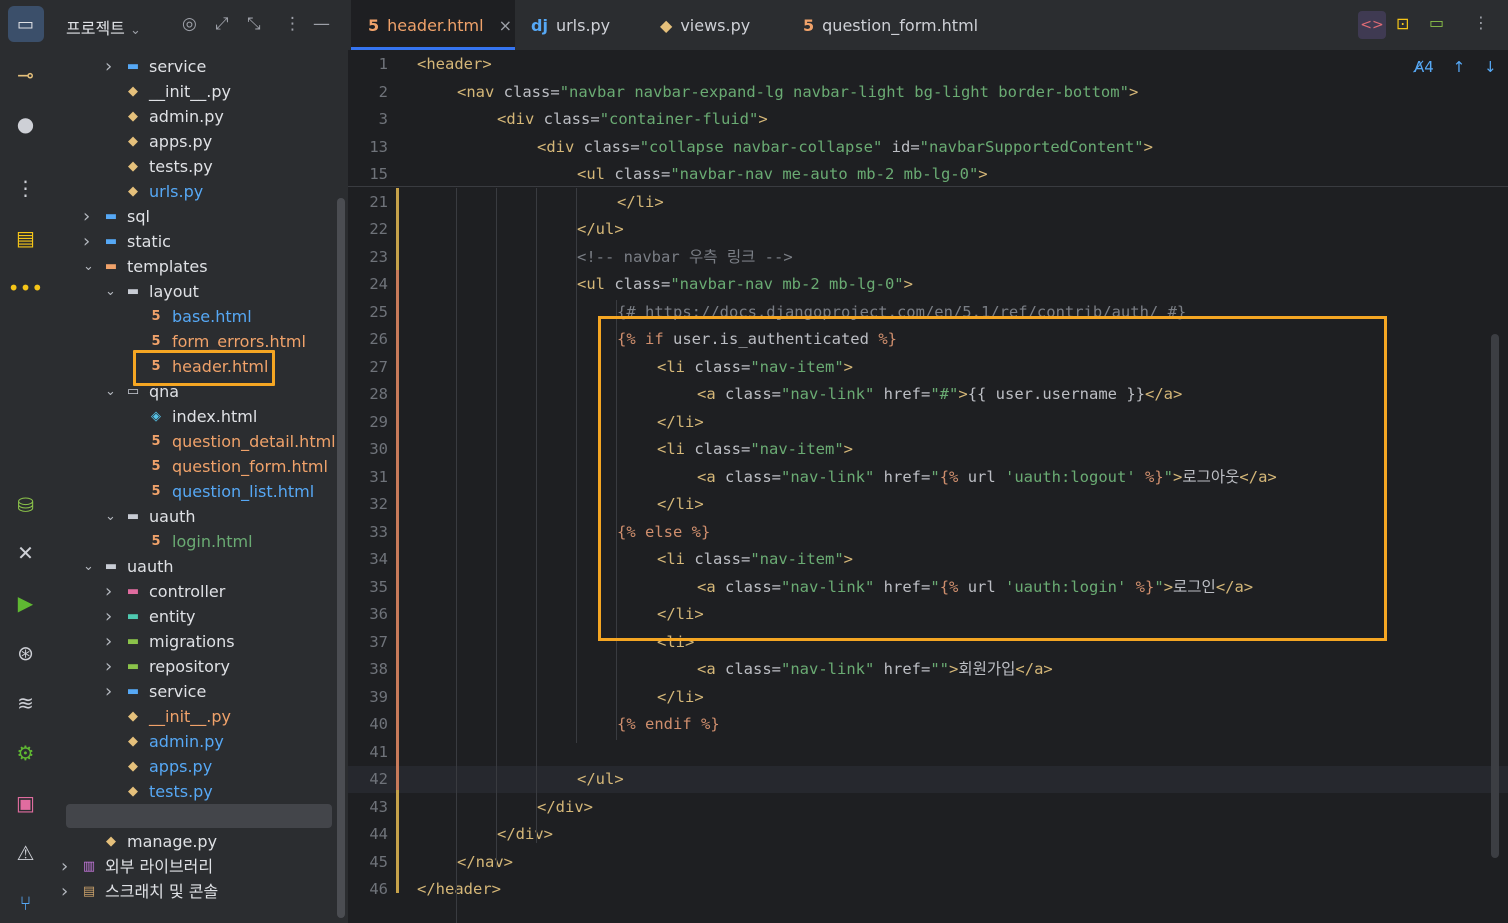  Describe the element at coordinates (25, 24) in the screenshot. I see `project-tool-button: ▭` at that location.